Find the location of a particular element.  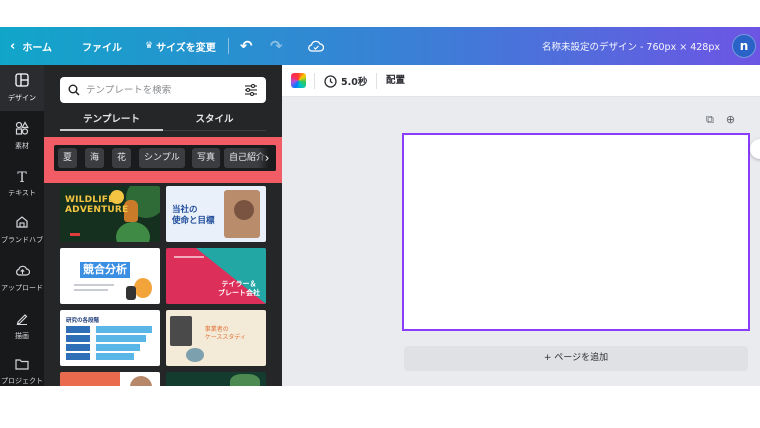

chips-highlight: 夏 海 花 シンプル 写真 自己紹介 › is located at coordinates (163, 160).